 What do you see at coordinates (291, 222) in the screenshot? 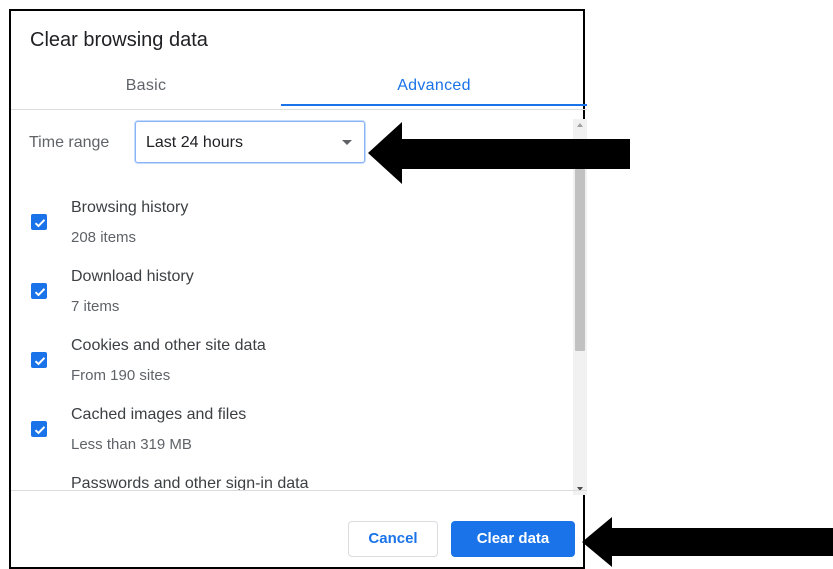
I see `list-item-browsing-history: Browsing history 208 items` at bounding box center [291, 222].